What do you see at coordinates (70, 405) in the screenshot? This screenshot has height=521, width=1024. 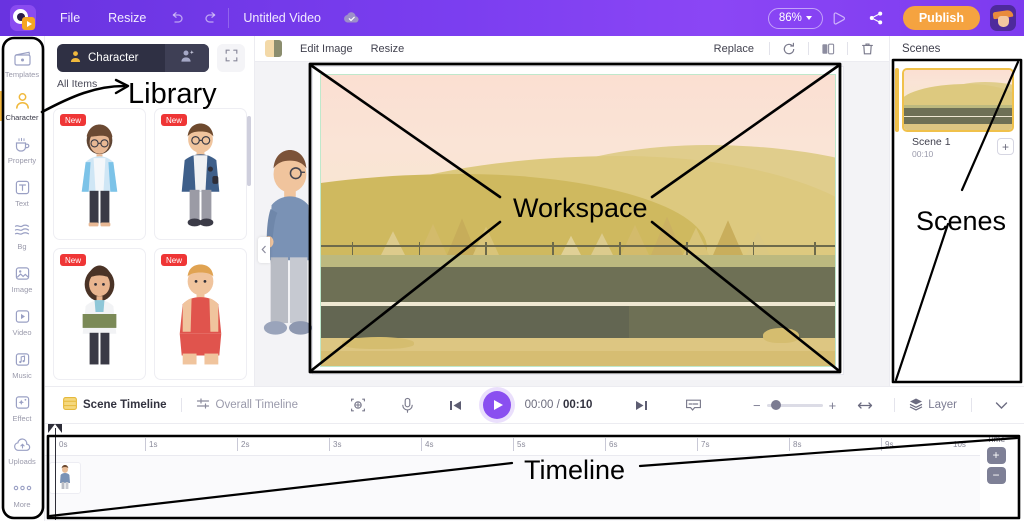 I see `scene-timeline-icon` at bounding box center [70, 405].